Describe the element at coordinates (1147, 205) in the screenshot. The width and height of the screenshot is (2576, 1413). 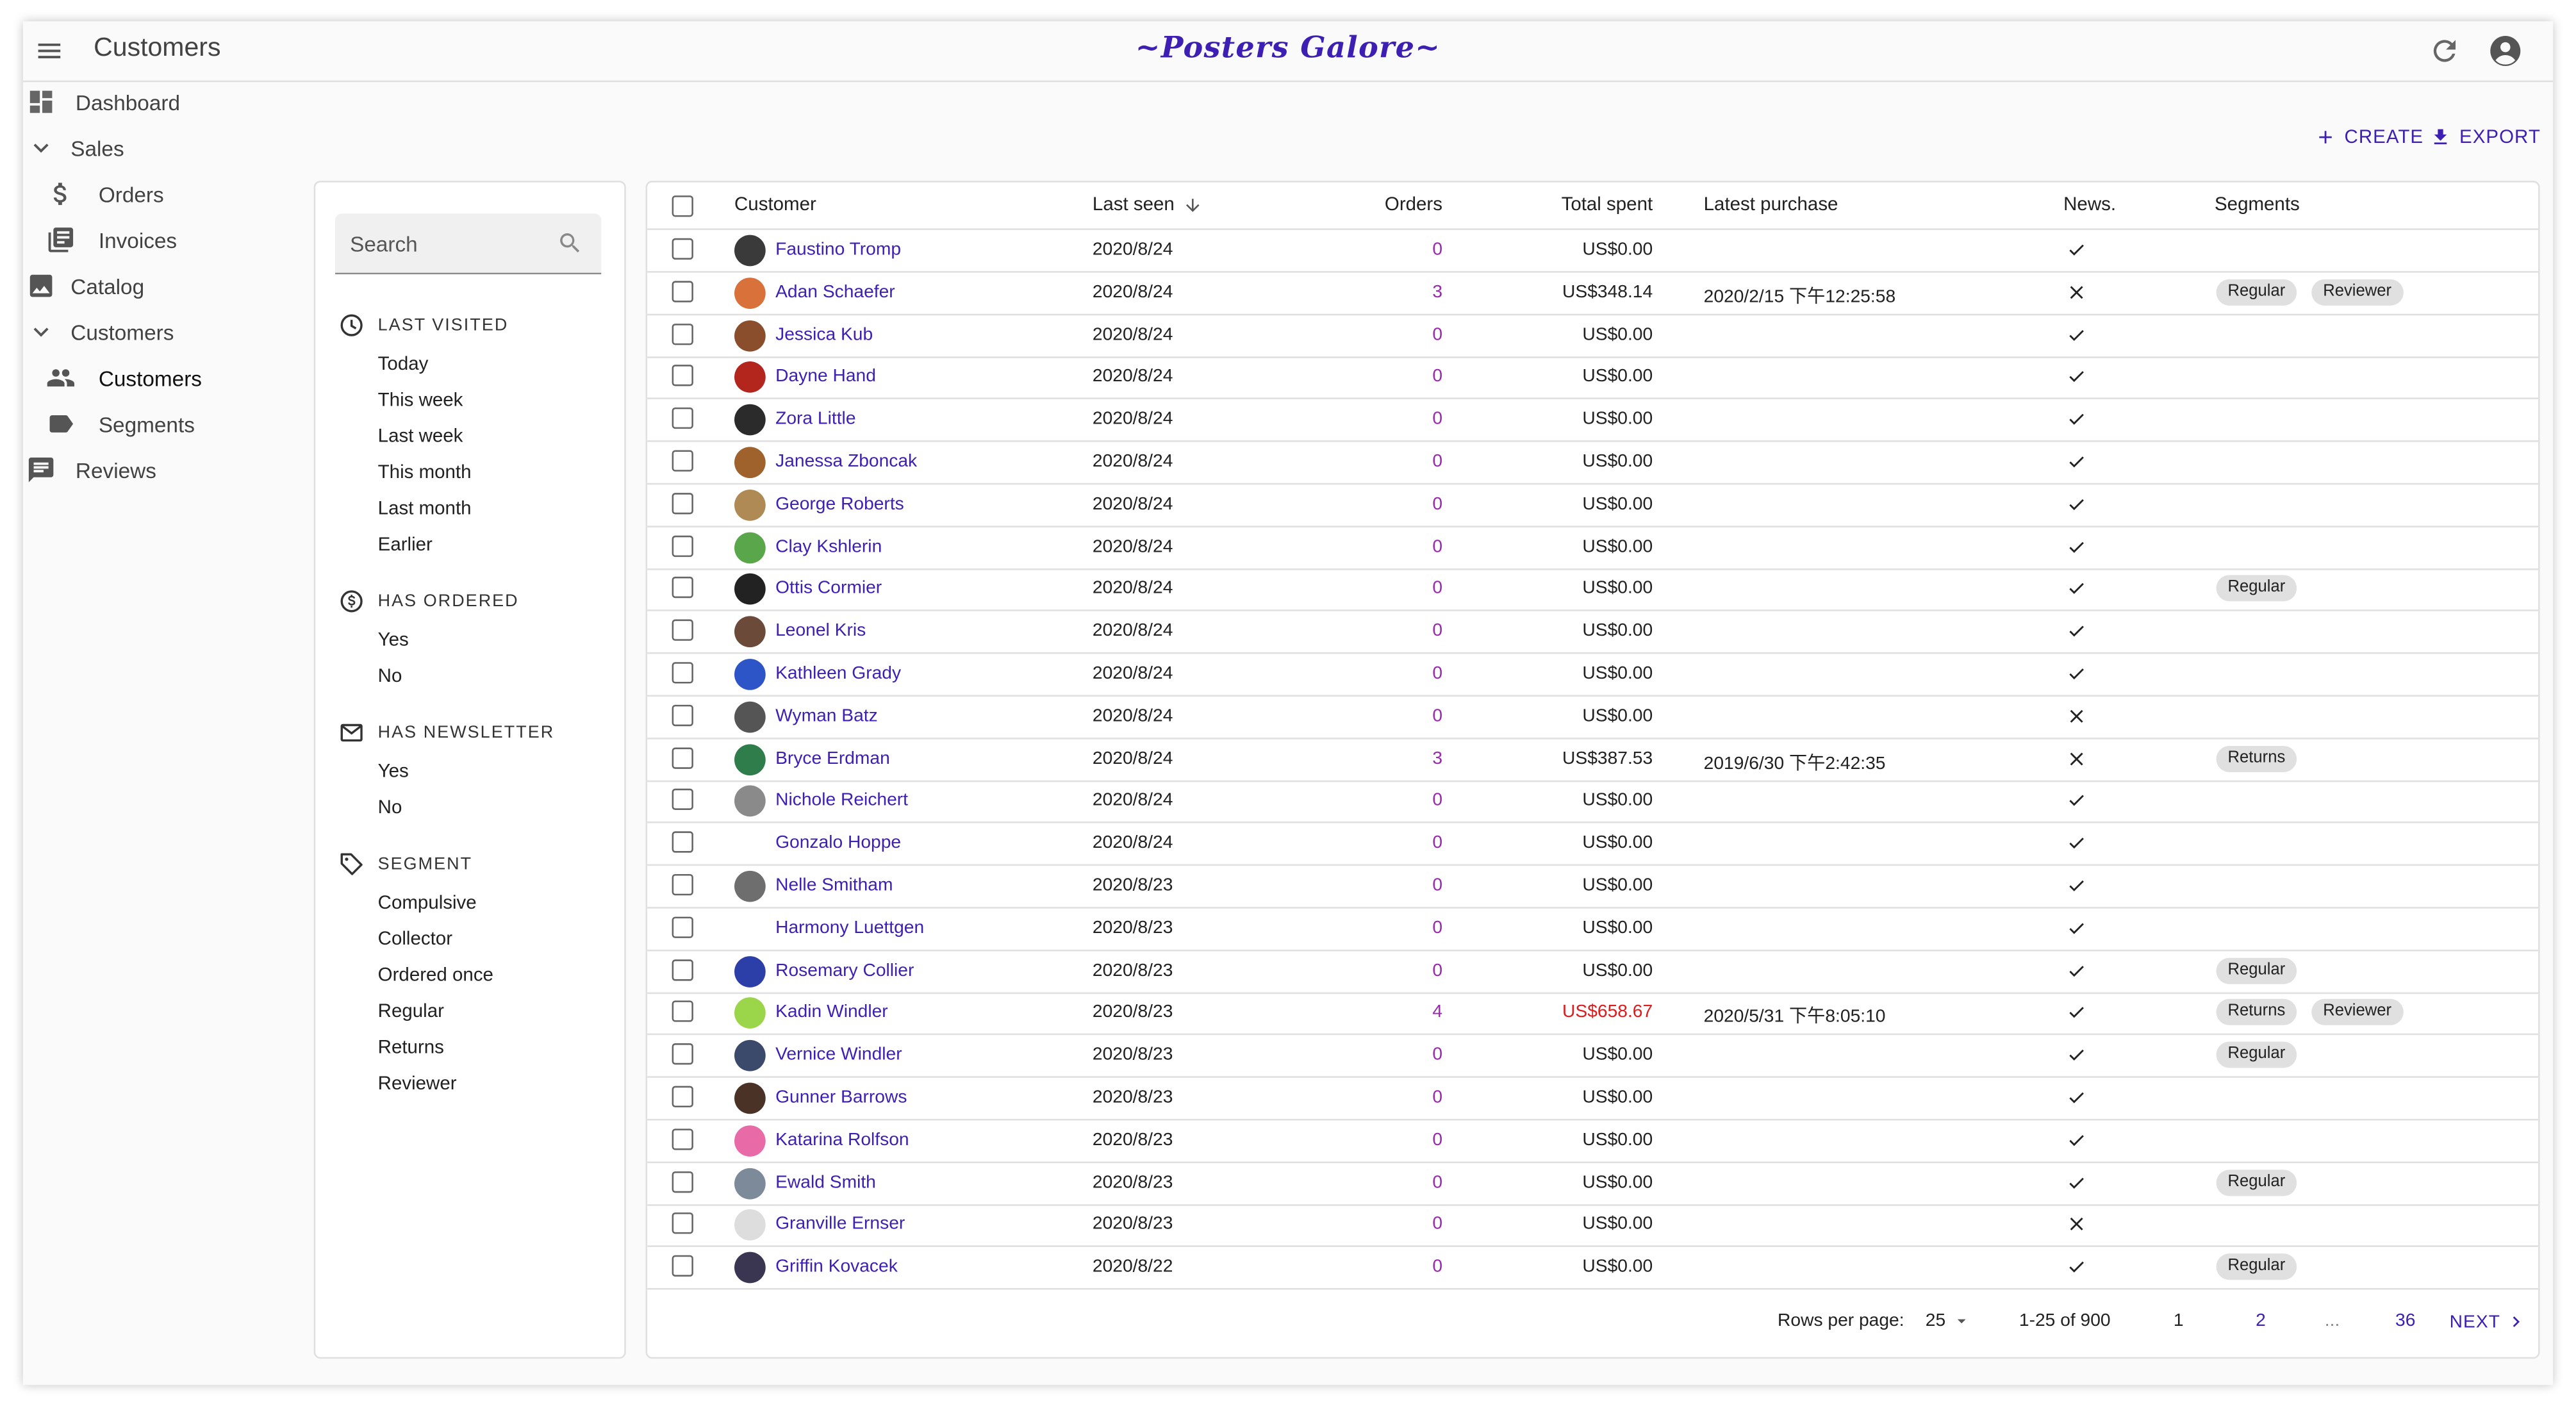
I see `column-header-last-seen: Last seen` at that location.